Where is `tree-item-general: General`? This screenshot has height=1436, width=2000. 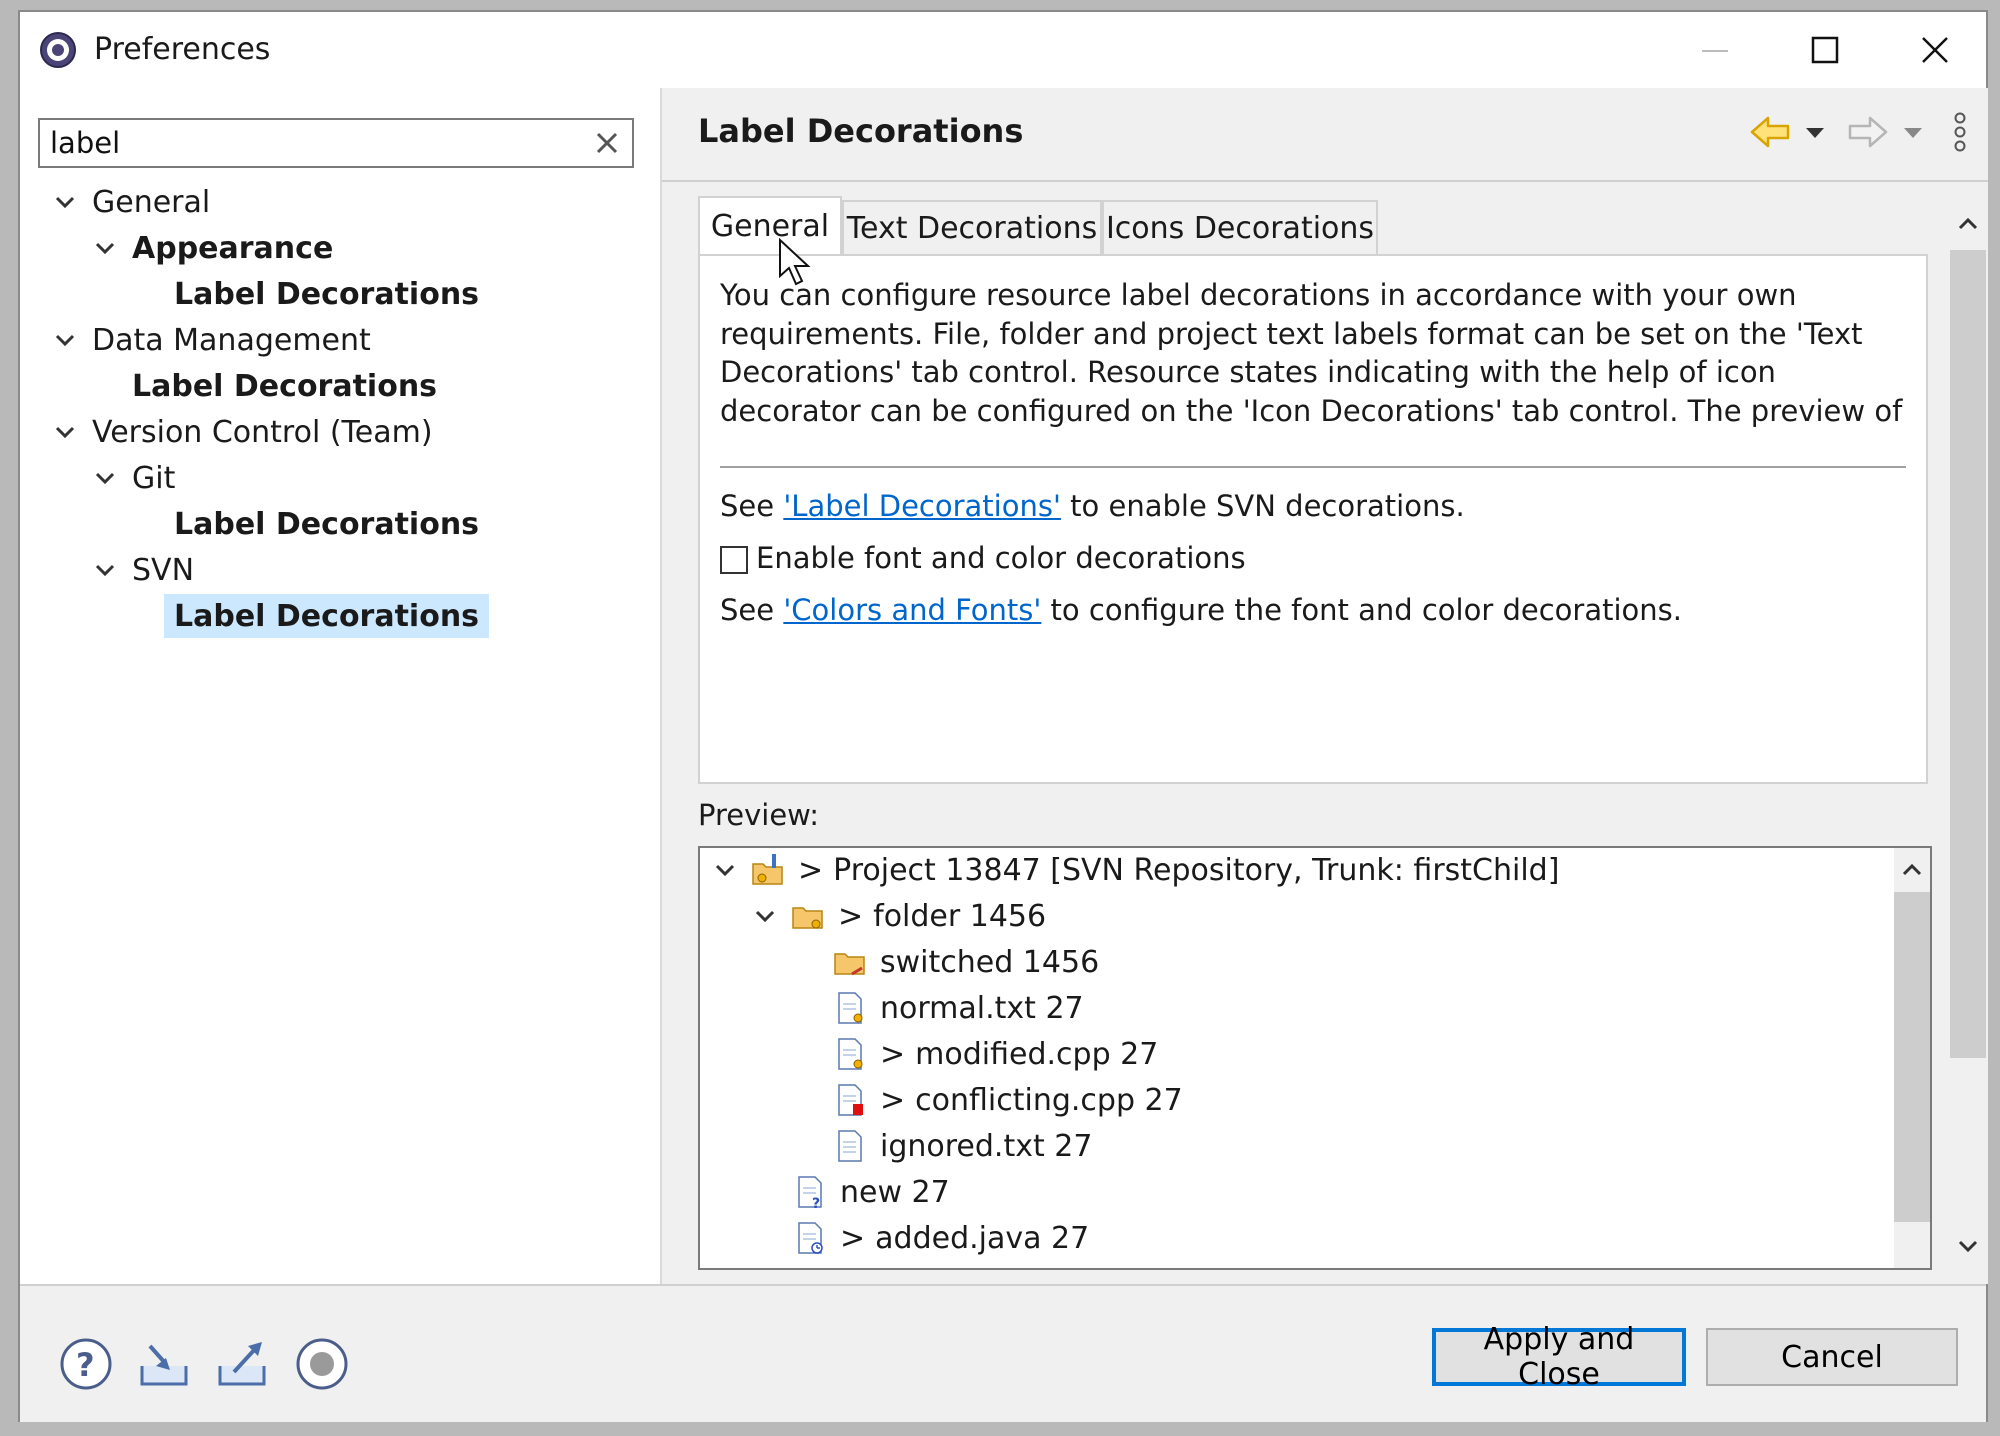 tree-item-general: General is located at coordinates (130, 202).